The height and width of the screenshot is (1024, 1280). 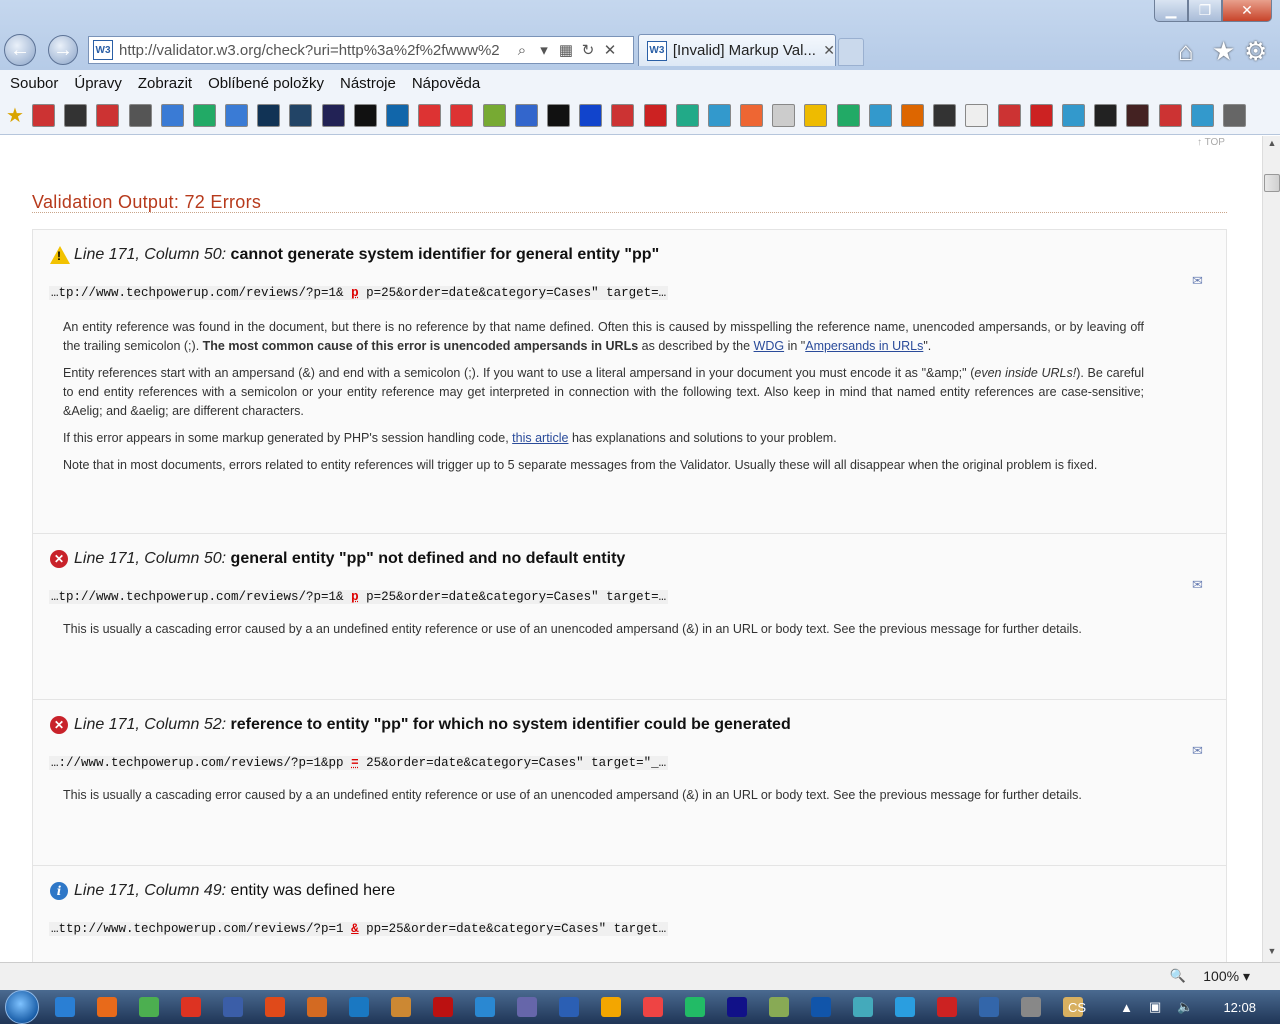 What do you see at coordinates (1272, 183) in the screenshot?
I see `scroll-thumb` at bounding box center [1272, 183].